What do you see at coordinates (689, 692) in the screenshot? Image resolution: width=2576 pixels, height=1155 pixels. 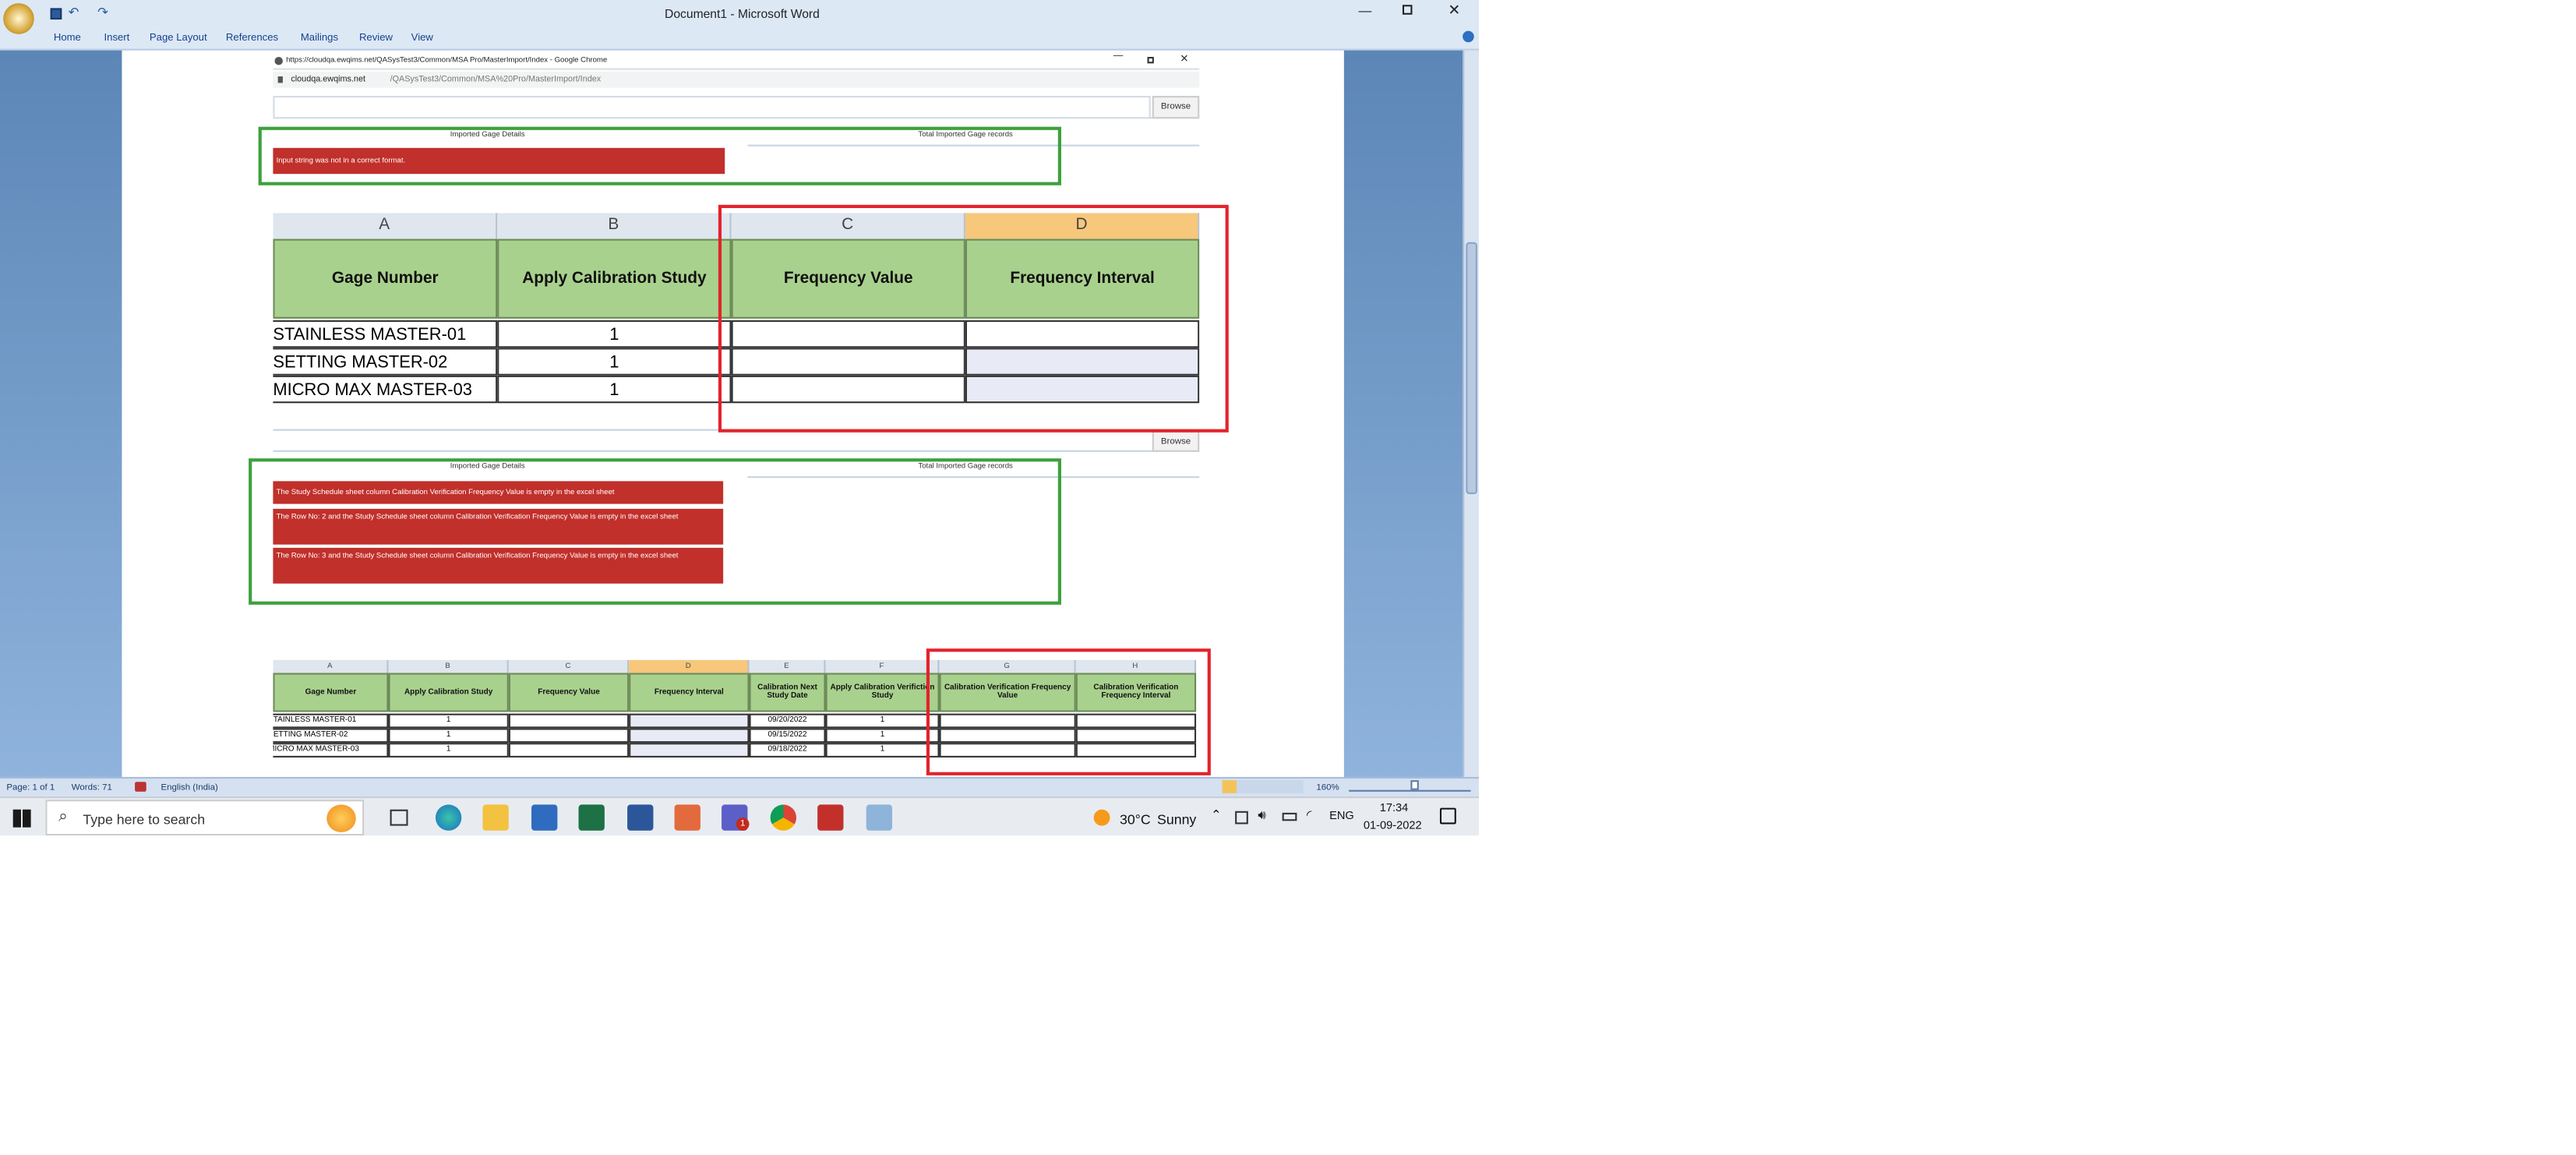 I see `header2-frequency-interval: Frequency Interval` at bounding box center [689, 692].